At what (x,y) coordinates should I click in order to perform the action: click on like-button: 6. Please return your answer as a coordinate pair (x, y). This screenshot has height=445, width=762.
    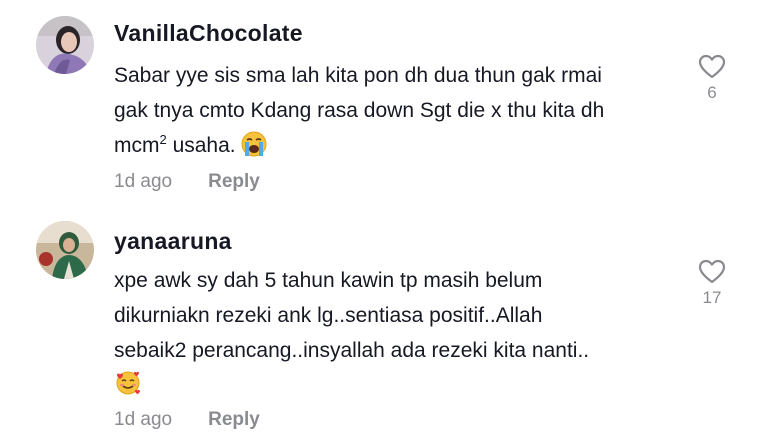
    Looking at the image, I should click on (712, 78).